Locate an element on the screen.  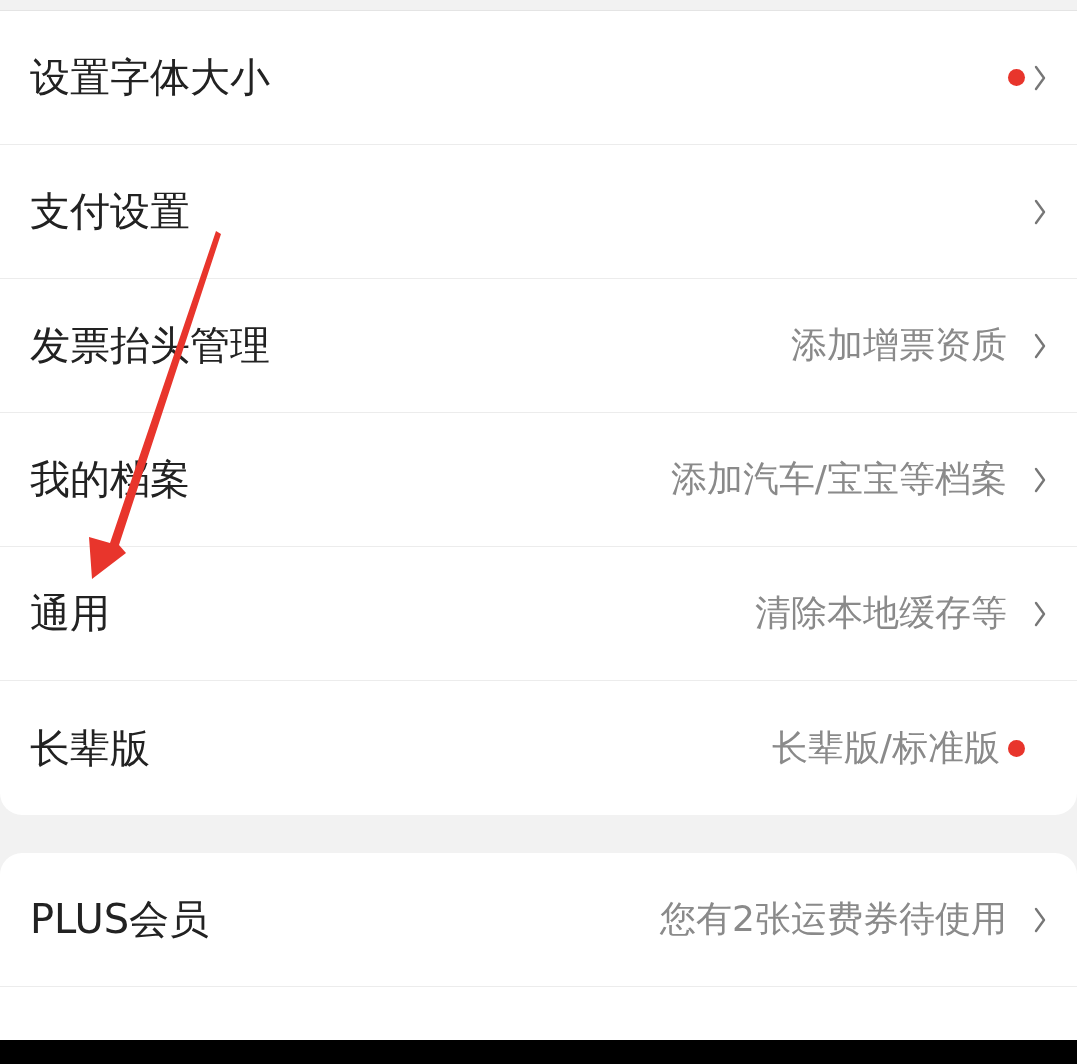
row-label: PLUS会员 is located at coordinates (120, 919).